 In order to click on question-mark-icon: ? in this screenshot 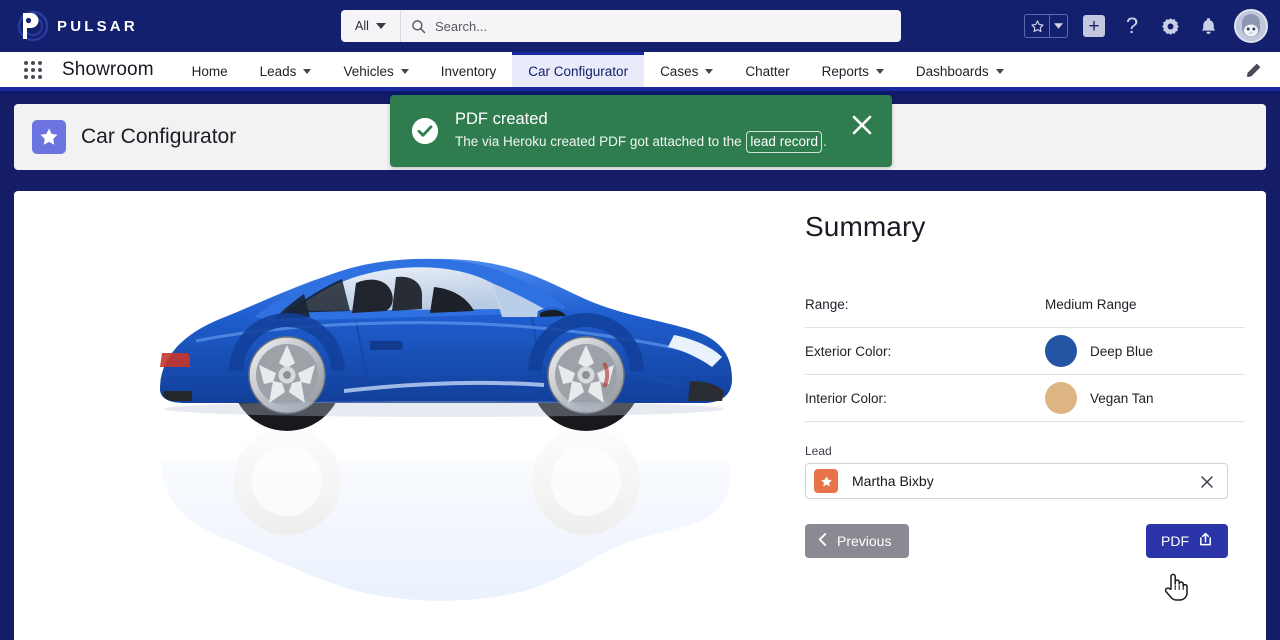, I will do `click(1132, 25)`.